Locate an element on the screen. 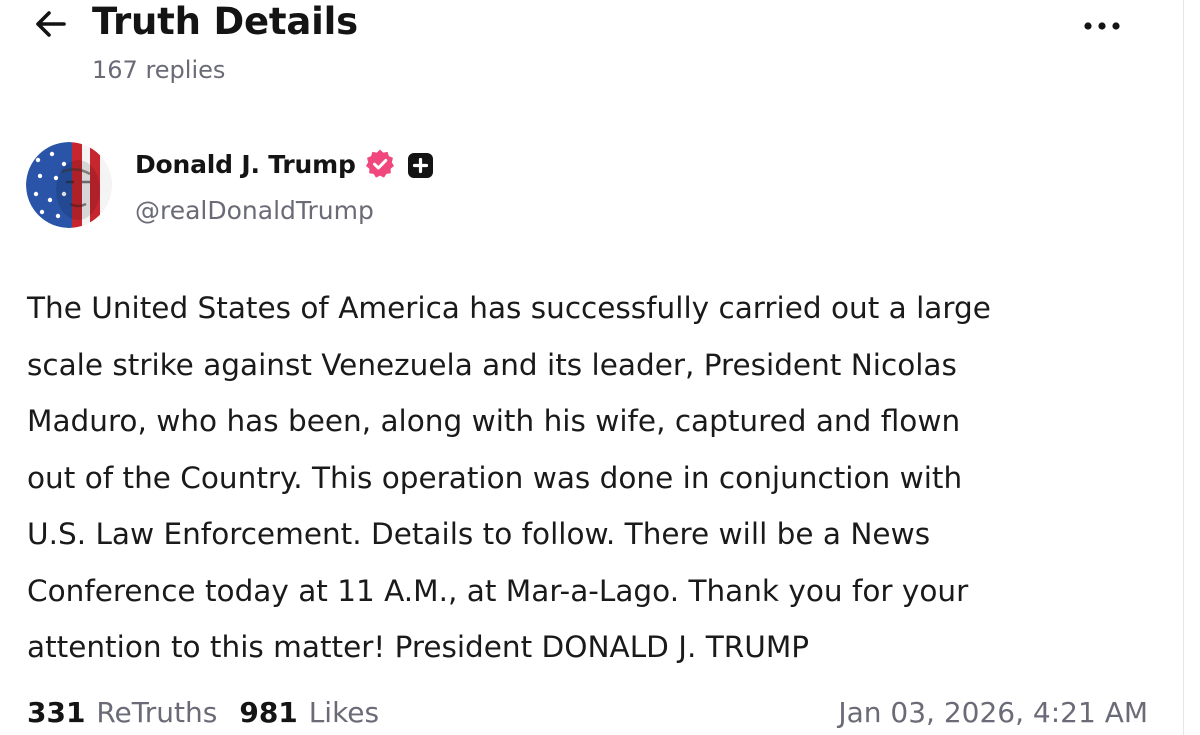  post-stats: 331 ReTruths 981 Likes is located at coordinates (214, 713).